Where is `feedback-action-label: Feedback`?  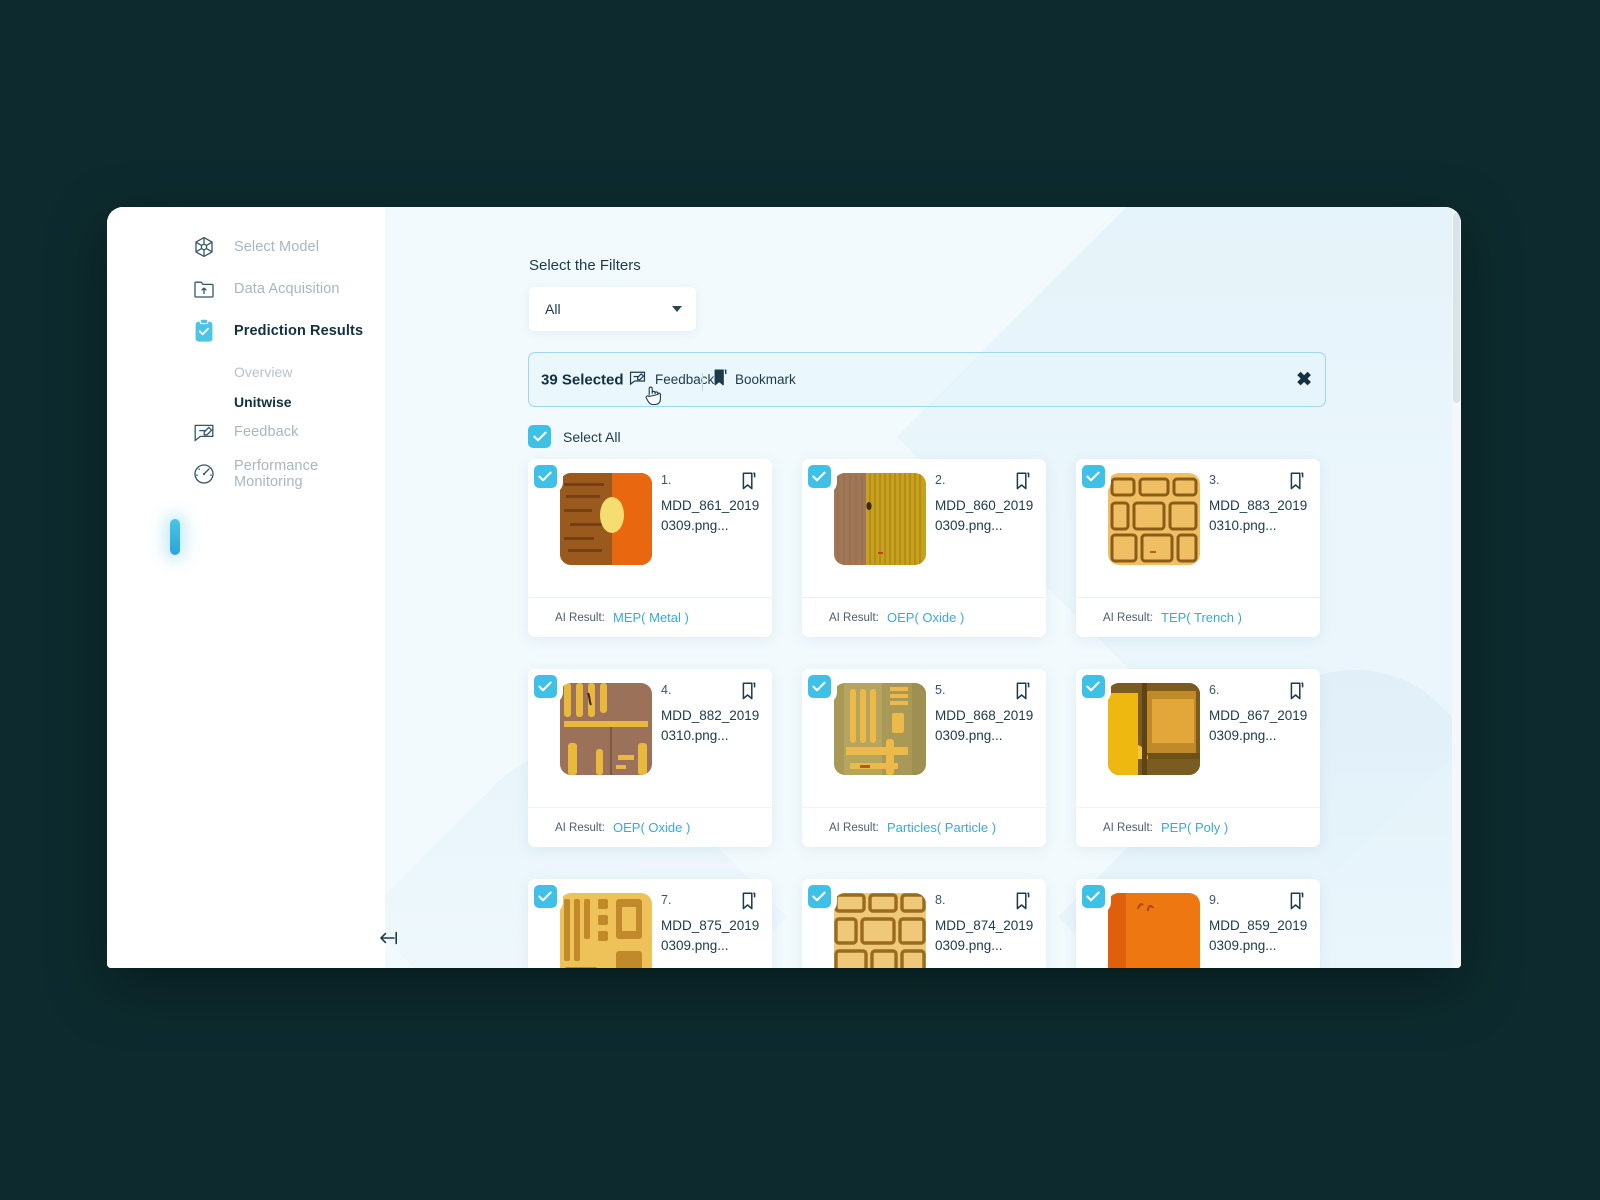
feedback-action-label: Feedback is located at coordinates (685, 379).